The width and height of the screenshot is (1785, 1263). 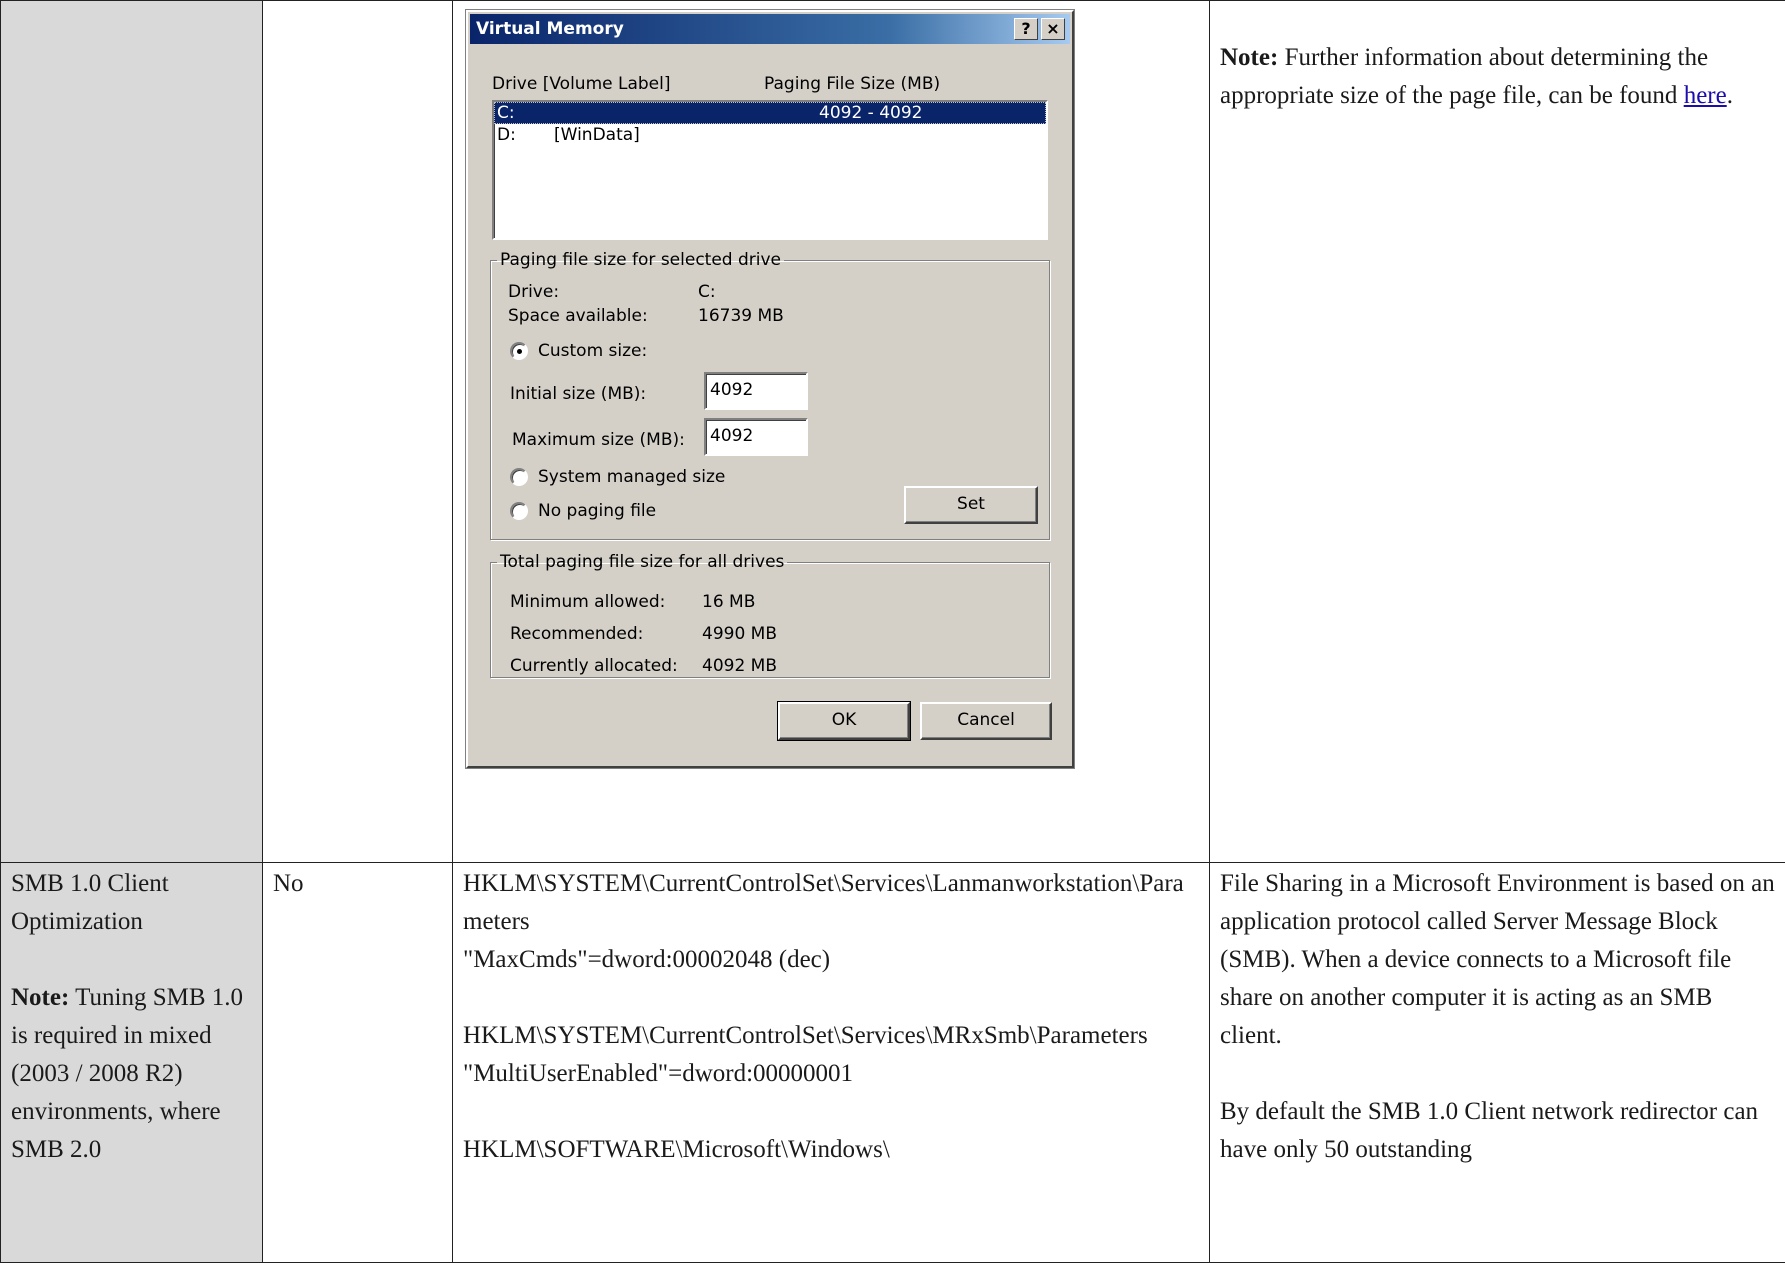 What do you see at coordinates (592, 351) in the screenshot?
I see `custom-size-label: Custom size:` at bounding box center [592, 351].